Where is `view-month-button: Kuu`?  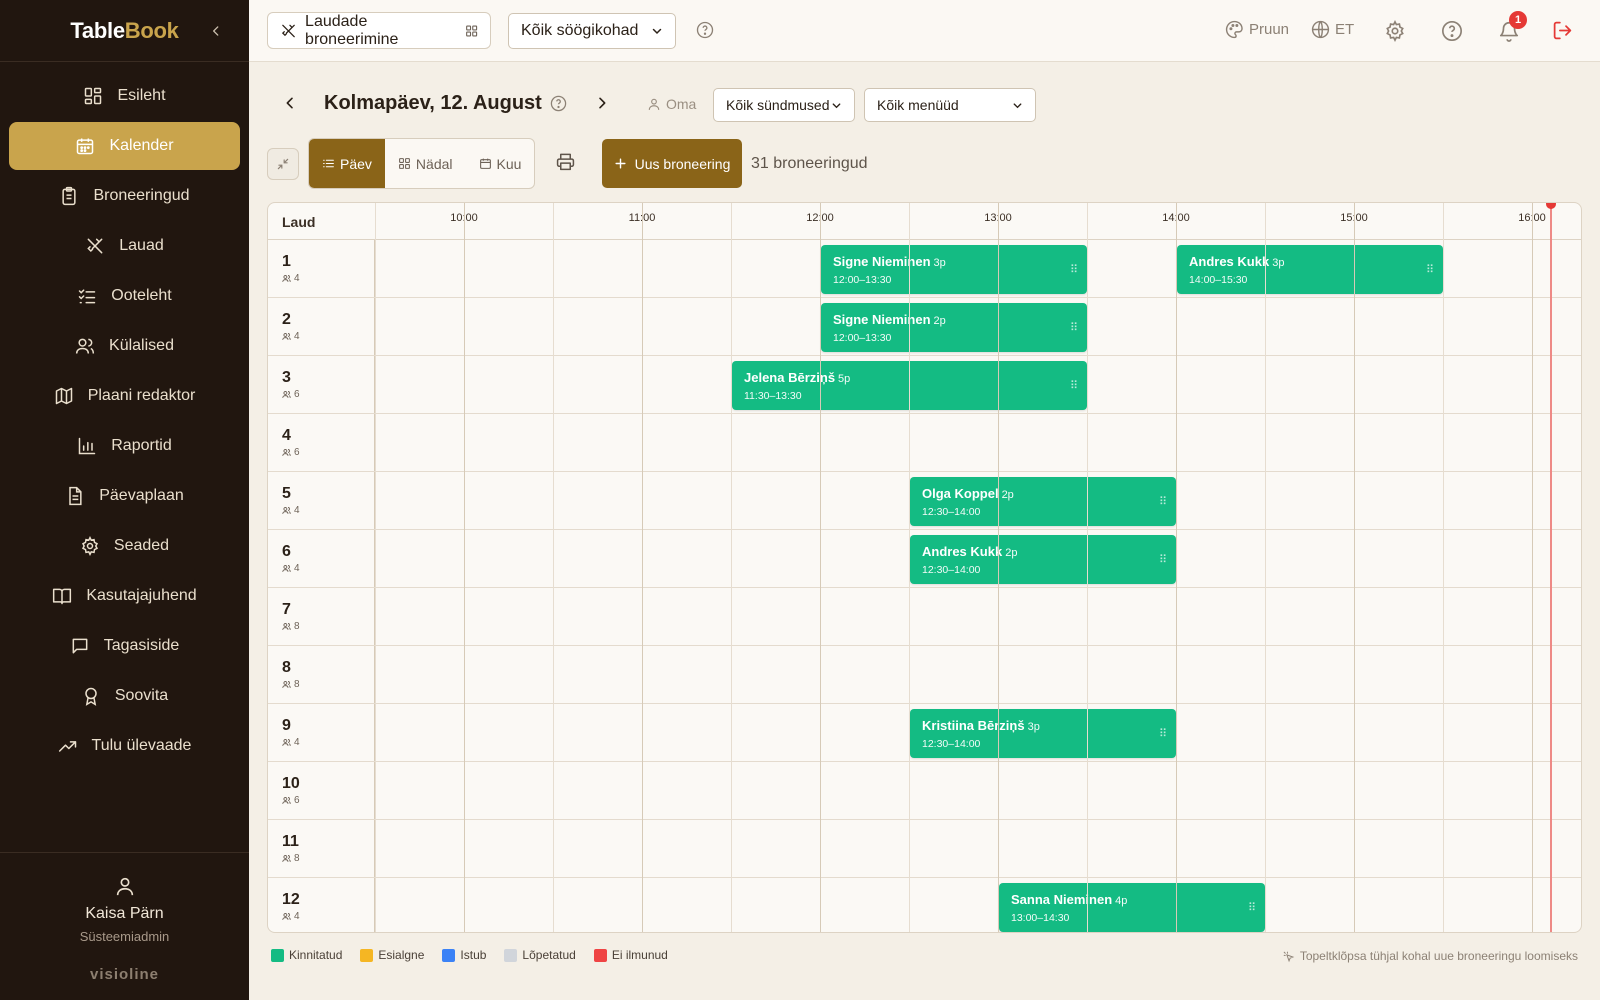
view-month-button: Kuu is located at coordinates (500, 163).